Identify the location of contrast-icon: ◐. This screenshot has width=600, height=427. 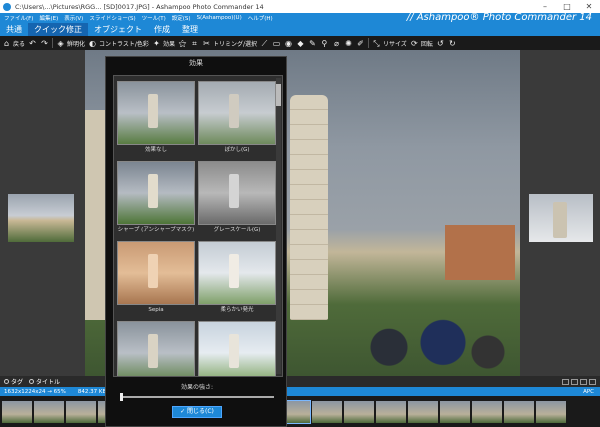
(93, 43).